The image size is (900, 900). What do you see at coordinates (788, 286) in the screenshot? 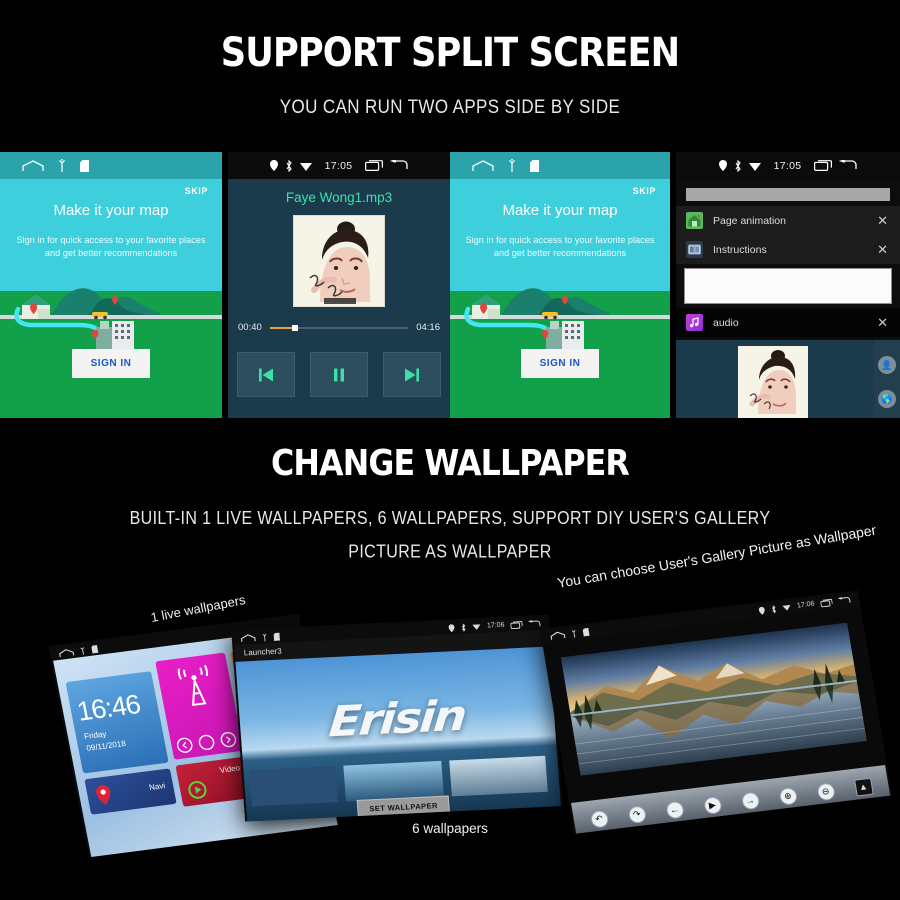
I see `split-screen-drop-target` at bounding box center [788, 286].